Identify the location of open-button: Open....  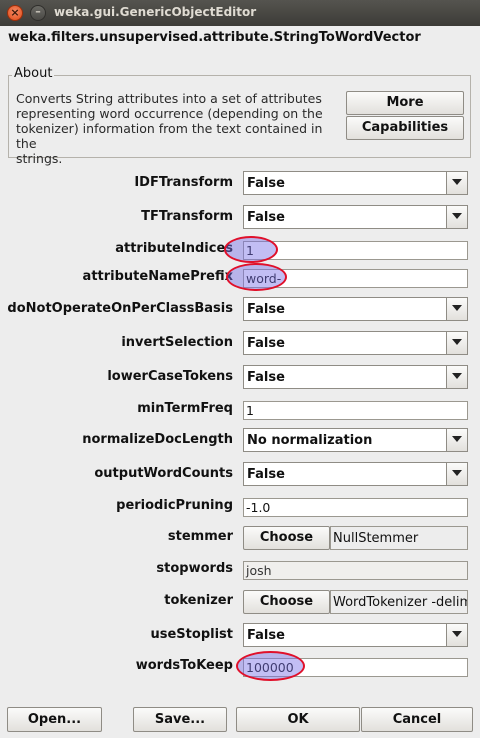
(54, 719).